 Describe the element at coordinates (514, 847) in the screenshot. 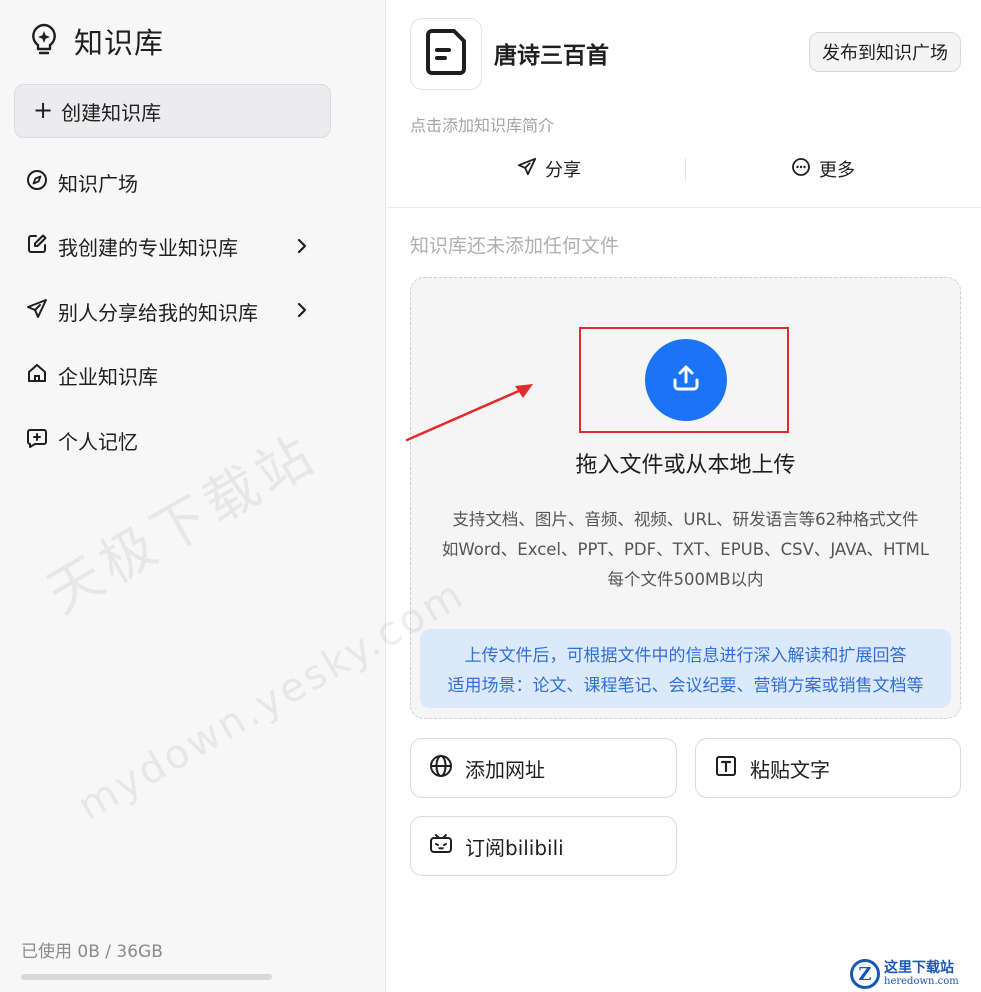

I see `subscribe-bilibili-label: 订阅bilibili` at that location.